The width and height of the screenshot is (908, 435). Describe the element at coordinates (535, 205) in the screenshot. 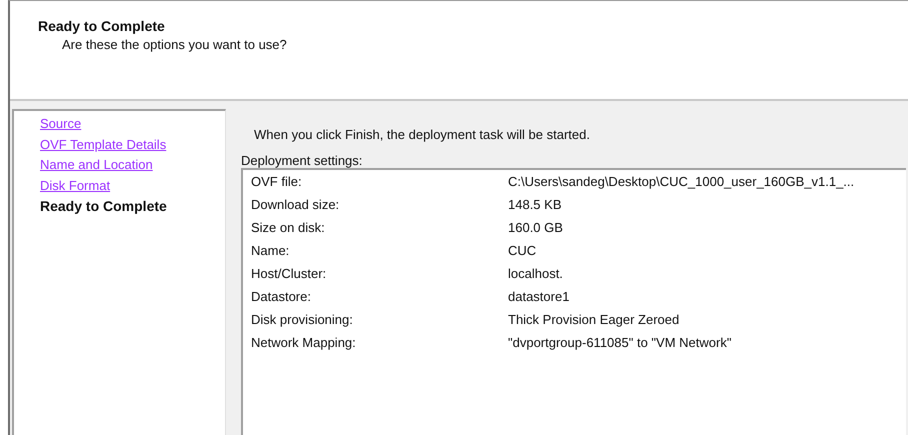

I see `setting-value: 148.5 KB` at that location.